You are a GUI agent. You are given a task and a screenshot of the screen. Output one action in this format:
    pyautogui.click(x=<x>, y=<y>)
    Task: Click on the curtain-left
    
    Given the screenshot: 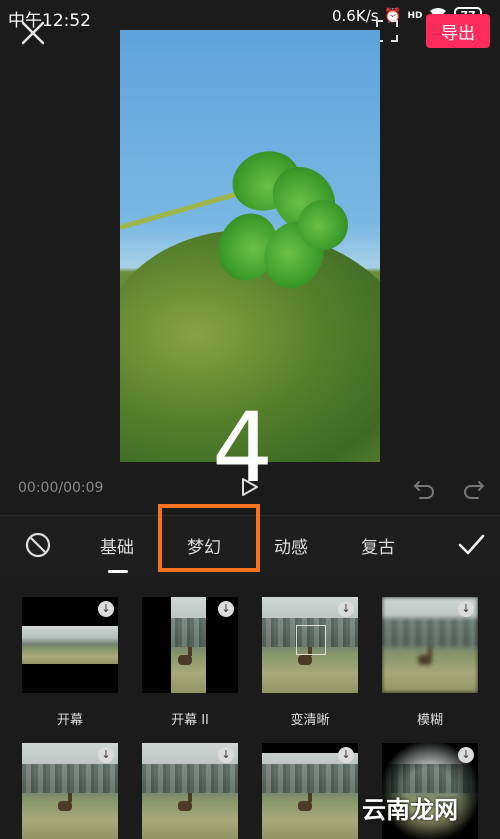 What is the action you would take?
    pyautogui.click(x=156, y=645)
    